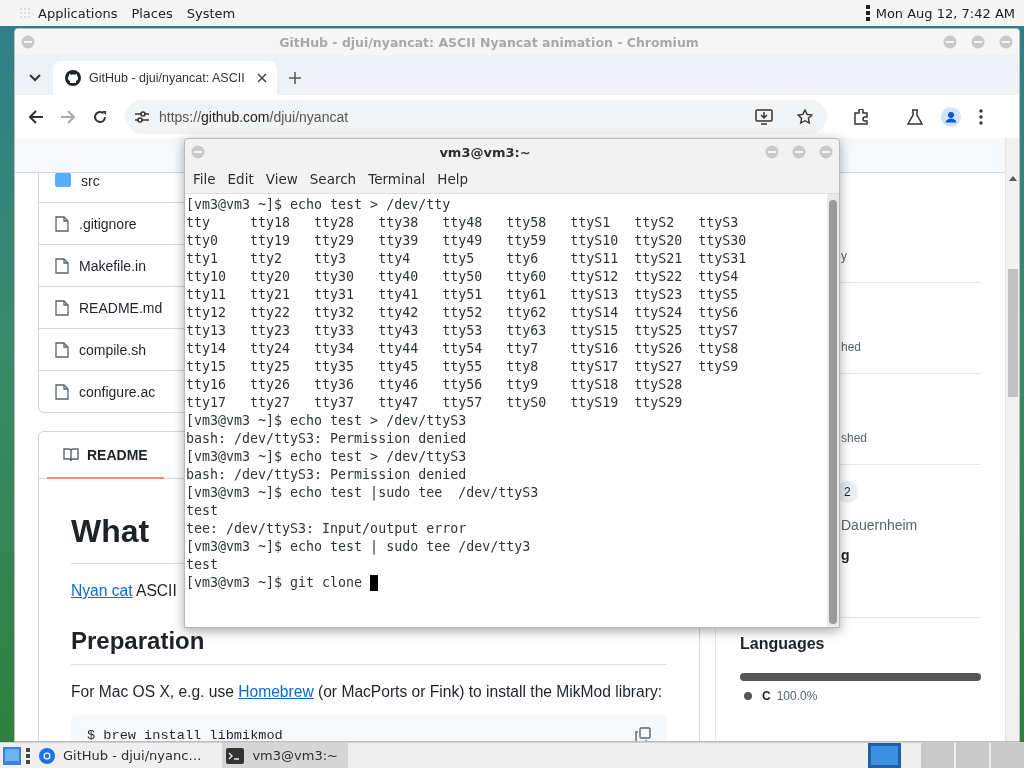  Describe the element at coordinates (71, 454) in the screenshot. I see `book-icon` at that location.